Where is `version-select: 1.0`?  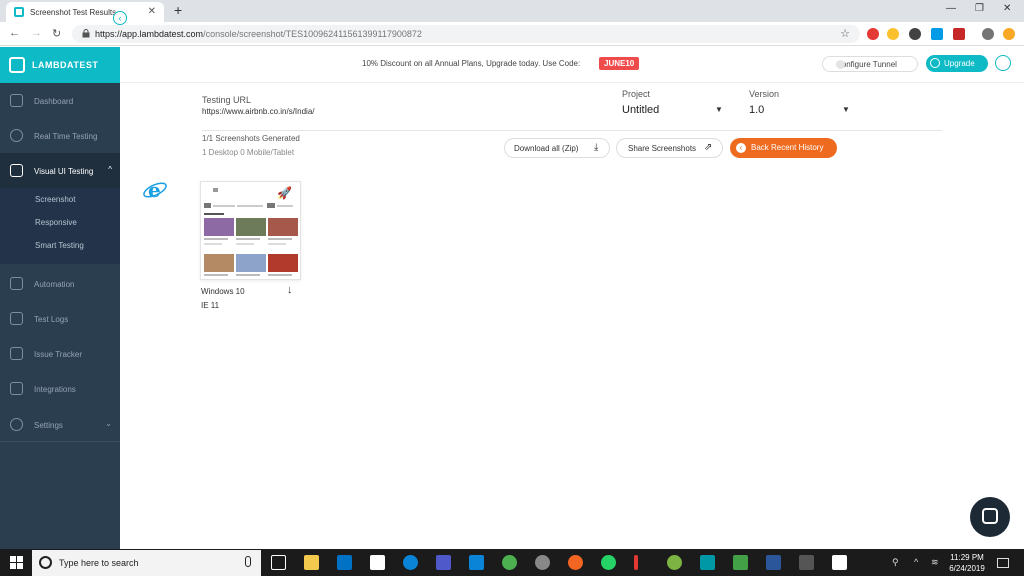 version-select: 1.0 is located at coordinates (756, 110).